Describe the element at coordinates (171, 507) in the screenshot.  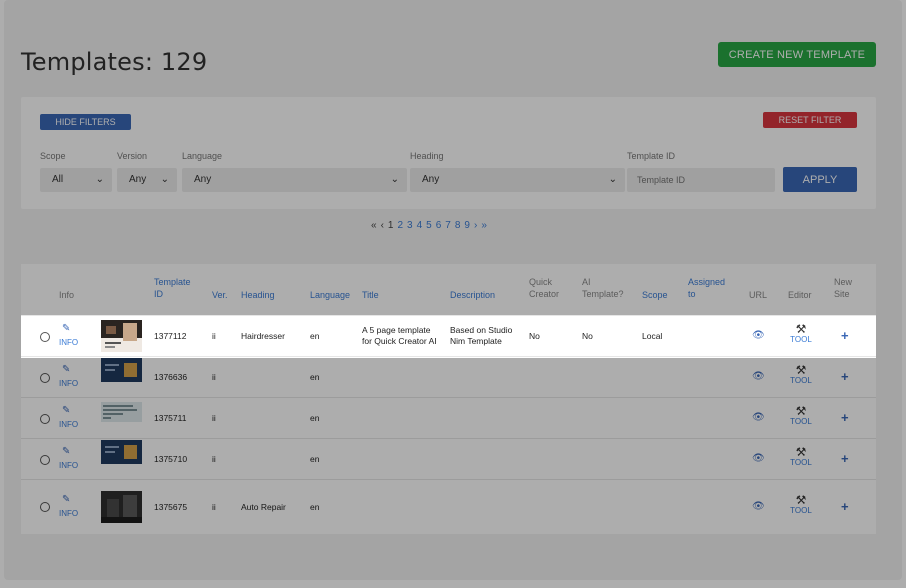
I see `row-template-id: 1375675` at that location.